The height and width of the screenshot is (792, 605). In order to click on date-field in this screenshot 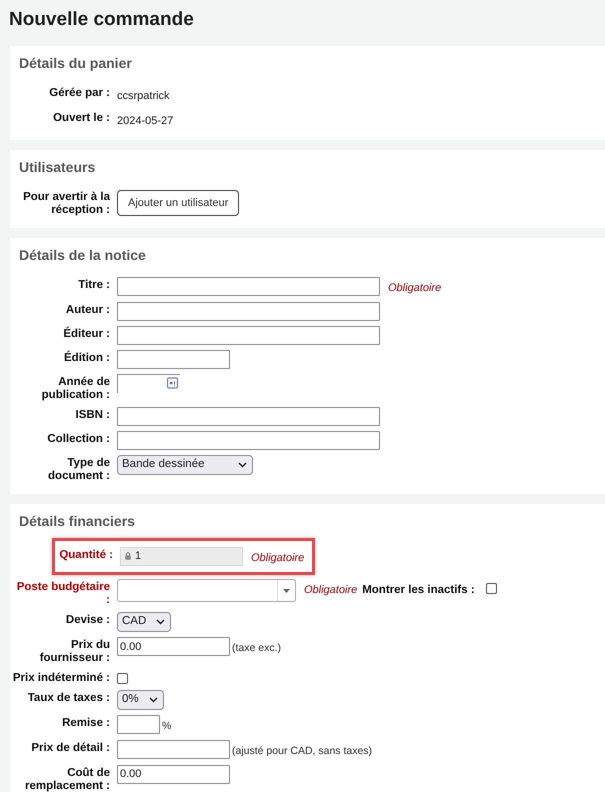, I will do `click(148, 383)`.